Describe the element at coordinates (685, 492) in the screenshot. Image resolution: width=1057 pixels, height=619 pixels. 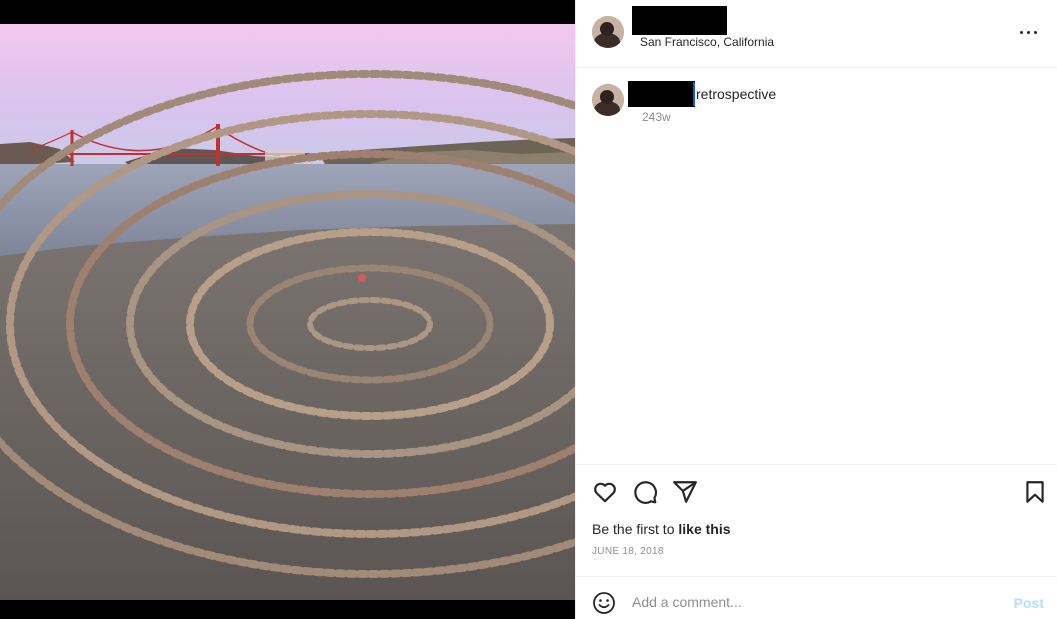
I see `paper-plane-icon` at that location.